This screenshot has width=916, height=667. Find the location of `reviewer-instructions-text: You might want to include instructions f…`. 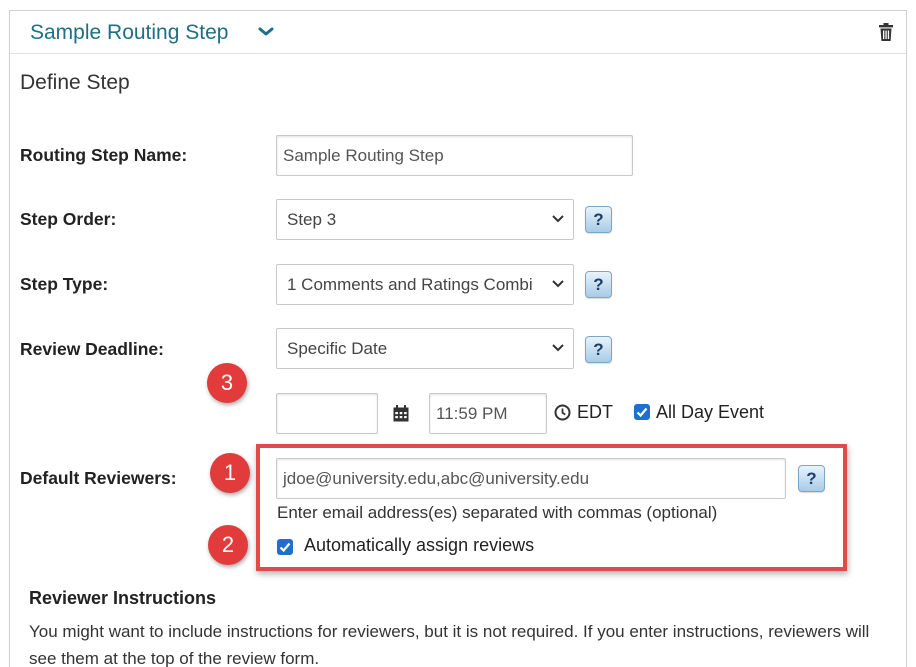

reviewer-instructions-text: You might want to include instructions f… is located at coordinates (449, 644).